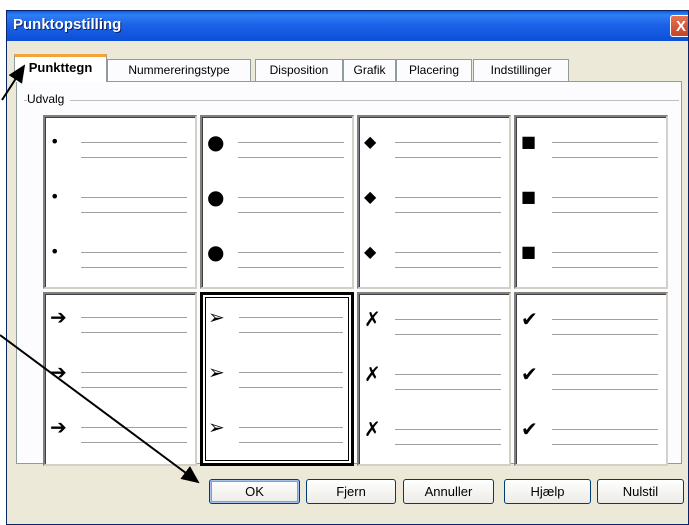 Image resolution: width=689 pixels, height=525 pixels. I want to click on close-button: X, so click(679, 26).